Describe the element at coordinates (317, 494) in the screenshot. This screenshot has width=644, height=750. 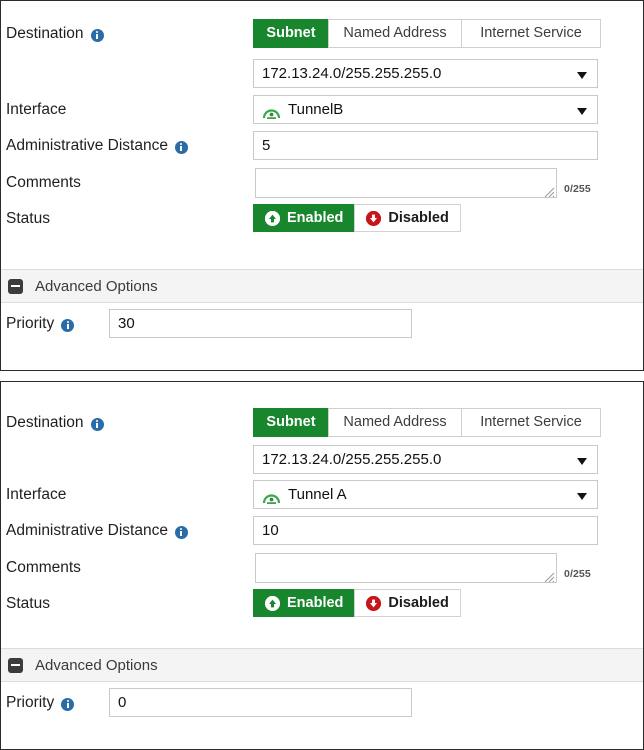
I see `interface-select-value: Tunnel A` at that location.